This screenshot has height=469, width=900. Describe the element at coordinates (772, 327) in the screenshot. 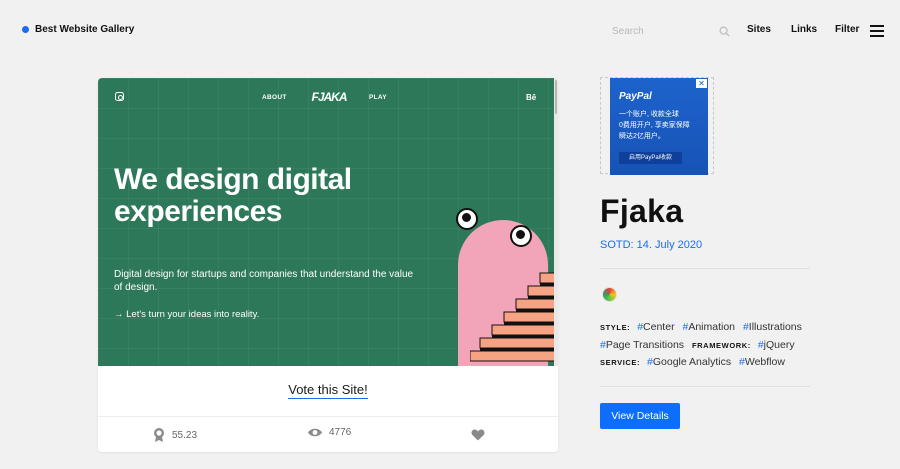

I see `tag-illustrations: #Illustrations` at that location.